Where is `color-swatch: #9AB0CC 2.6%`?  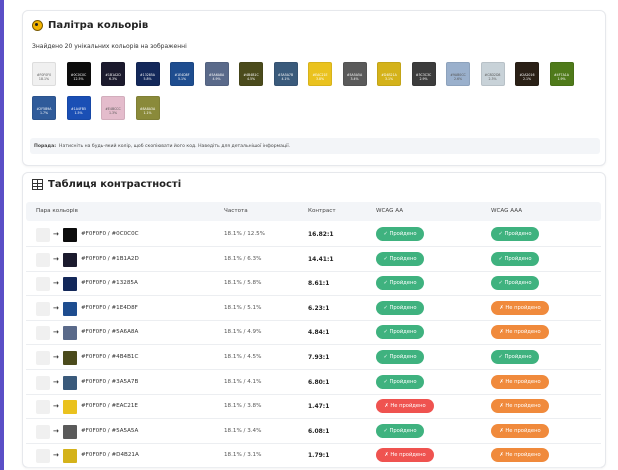
color-swatch: #9AB0CC 2.6% is located at coordinates (458, 74).